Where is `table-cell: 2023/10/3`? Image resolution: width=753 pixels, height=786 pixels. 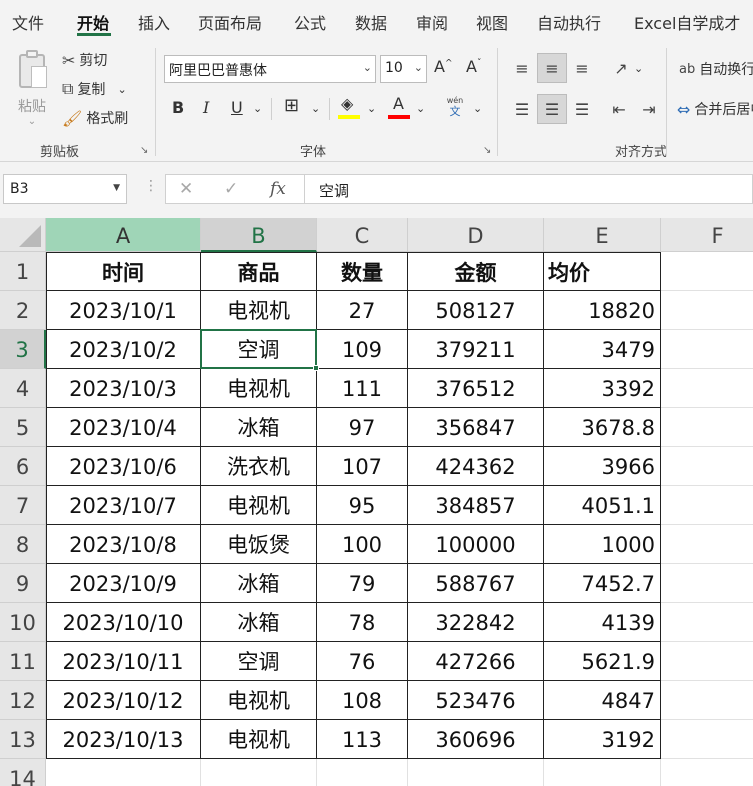 table-cell: 2023/10/3 is located at coordinates (123, 388).